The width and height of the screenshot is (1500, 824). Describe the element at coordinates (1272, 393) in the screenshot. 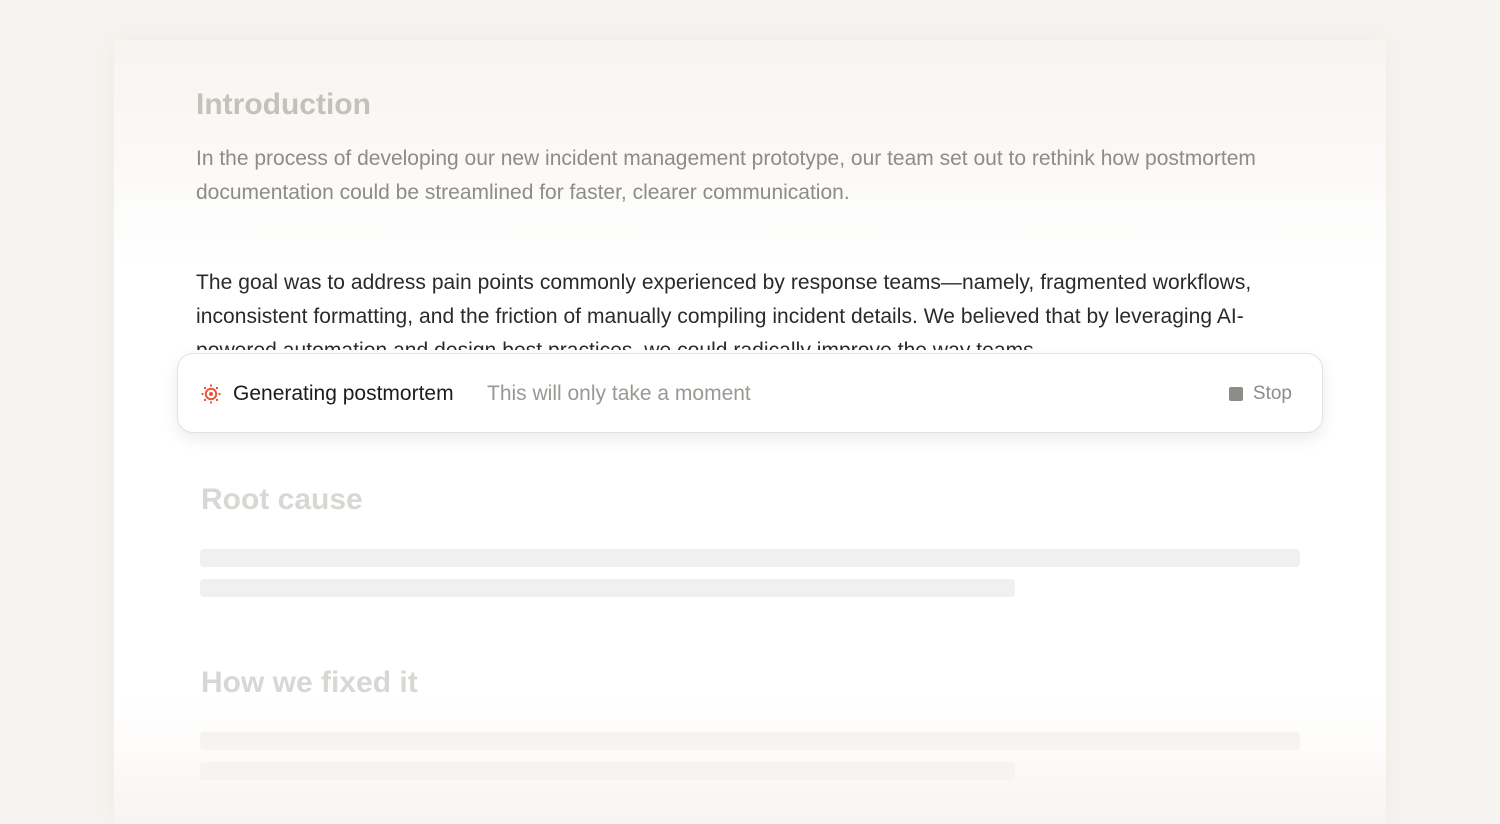

I see `stop-label: Stop` at that location.